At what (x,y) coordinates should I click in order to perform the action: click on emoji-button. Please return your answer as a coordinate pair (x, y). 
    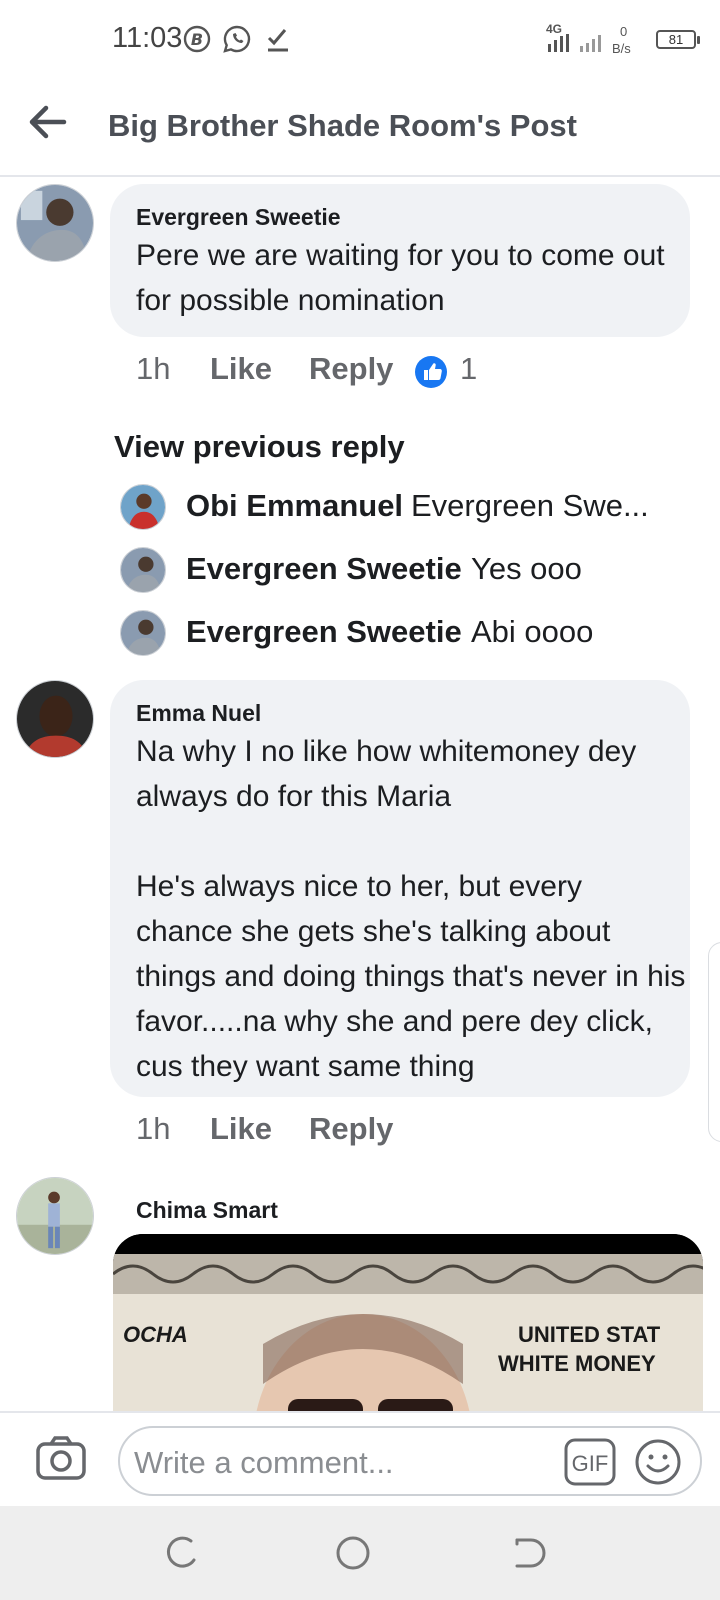
    Looking at the image, I should click on (658, 1462).